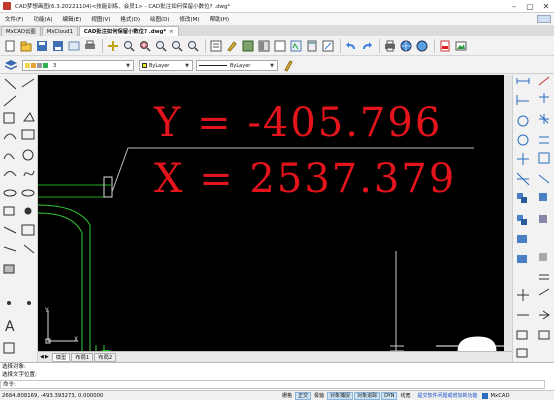  Describe the element at coordinates (145, 46) in the screenshot. I see `zoom-window-icon` at that location.